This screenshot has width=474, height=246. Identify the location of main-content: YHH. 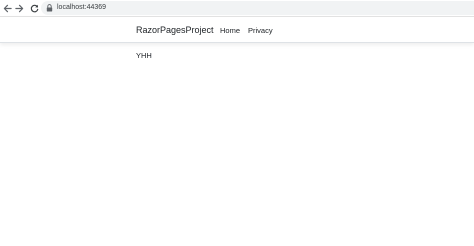
(144, 56).